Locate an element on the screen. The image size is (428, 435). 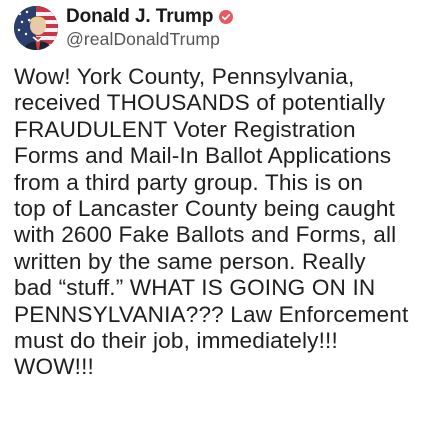
post-header: Donald J. Trump @realDonaldTrump is located at coordinates (214, 29).